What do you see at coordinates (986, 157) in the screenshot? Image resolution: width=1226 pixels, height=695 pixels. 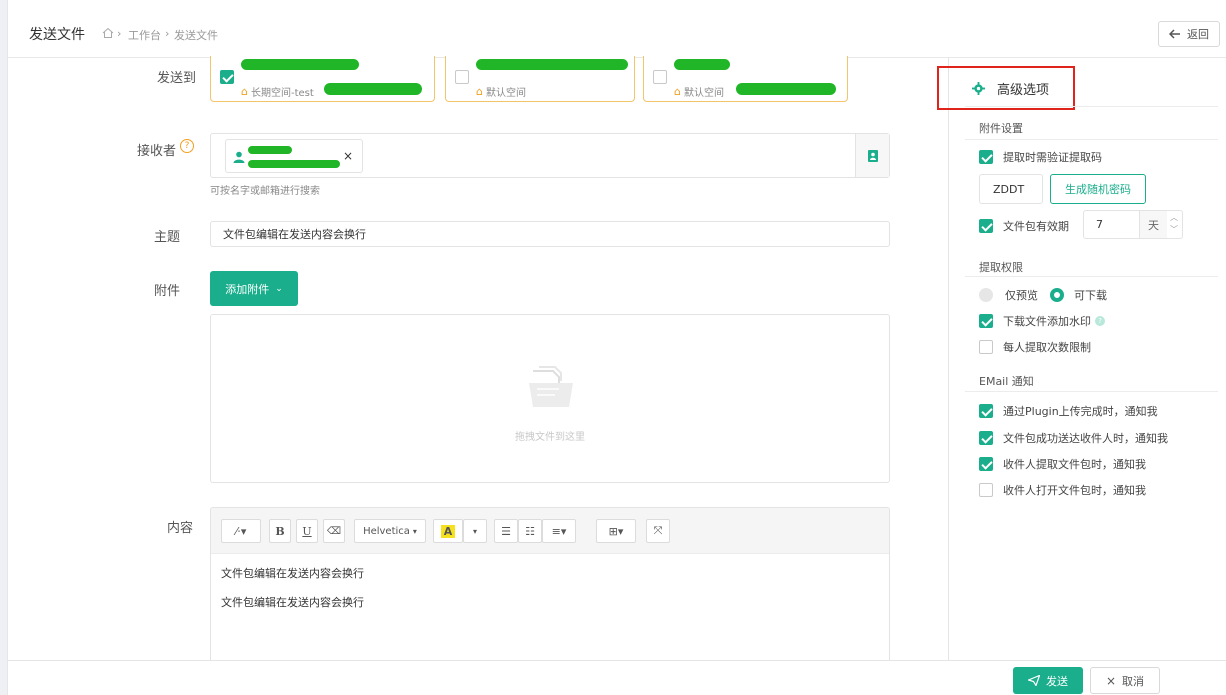 I see `require-code-checkbox` at bounding box center [986, 157].